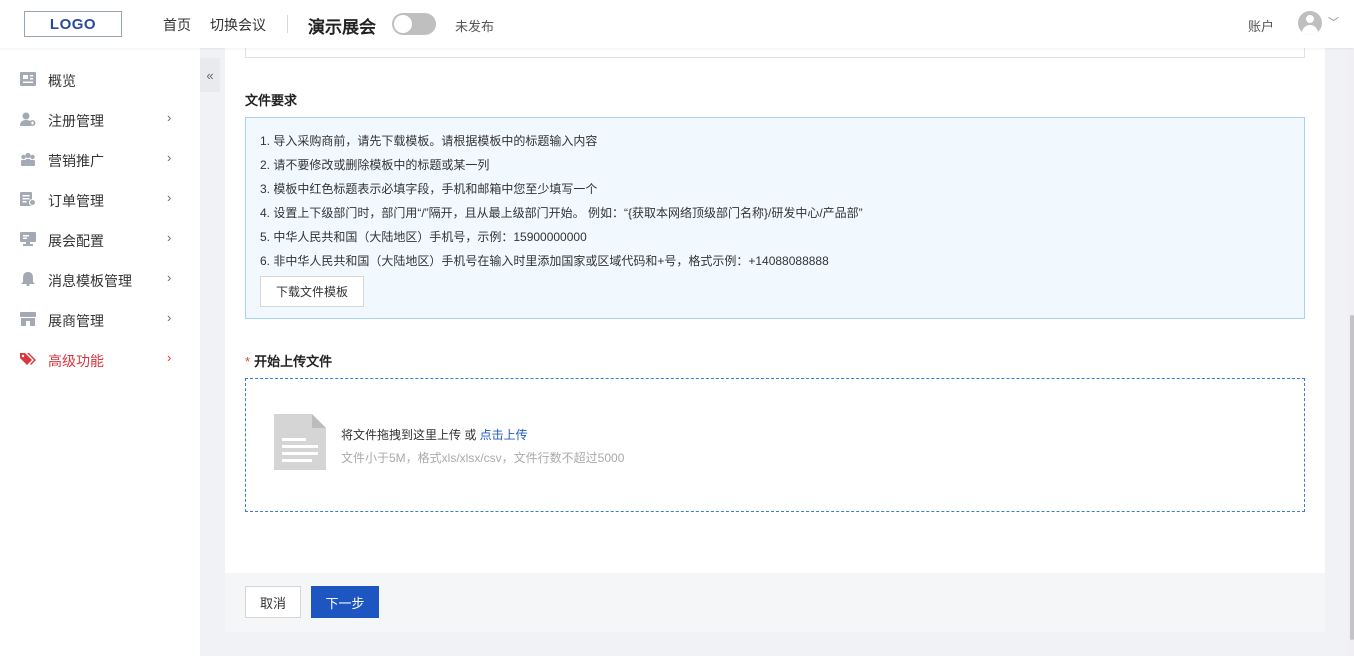 The width and height of the screenshot is (1354, 656). I want to click on requirement-item: 3. 模板中红色标题表示必填字段，手机和邮箱中您至少填写一个, so click(429, 189).